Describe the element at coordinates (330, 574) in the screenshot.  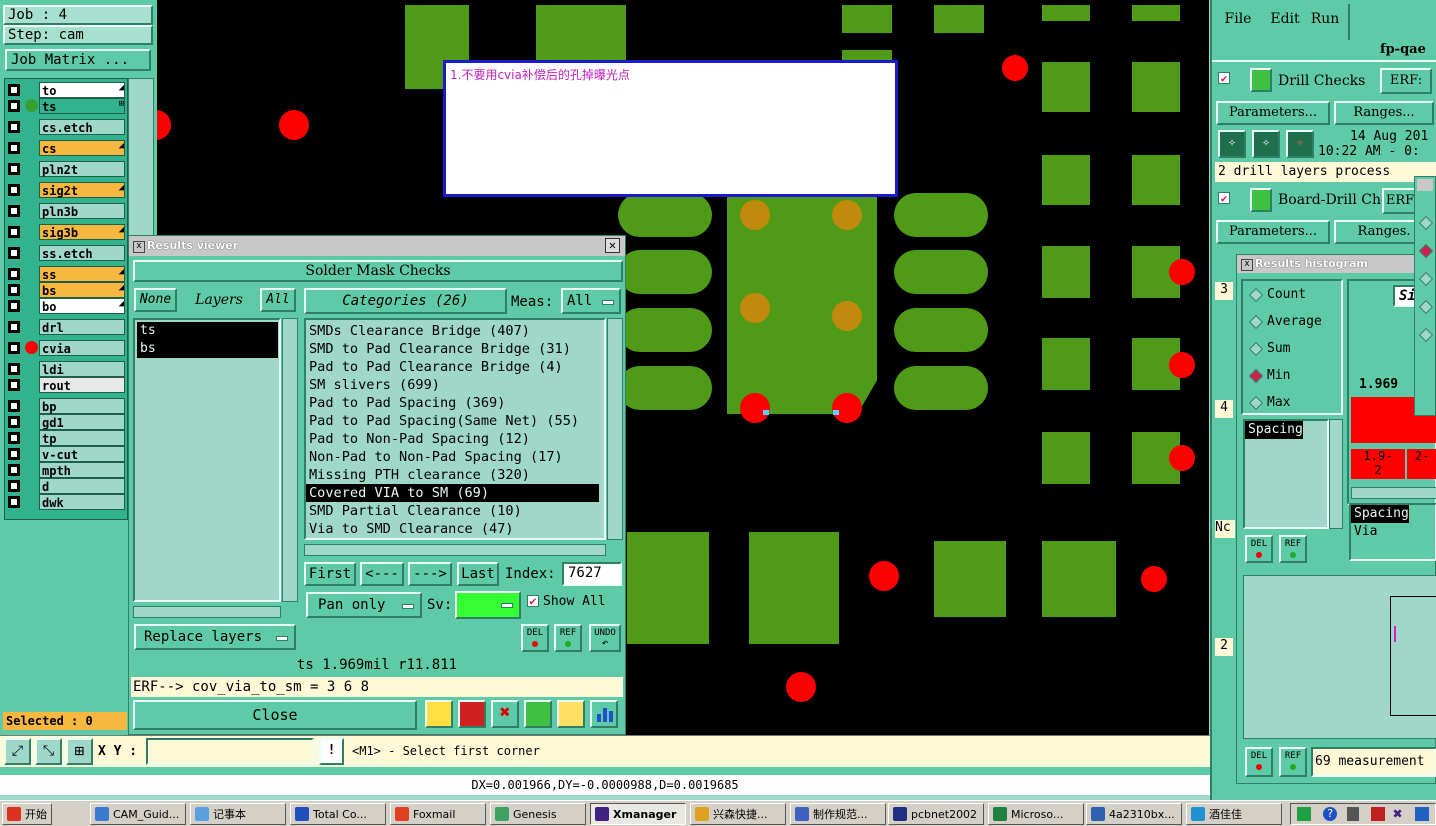
I see `first-button: First` at that location.